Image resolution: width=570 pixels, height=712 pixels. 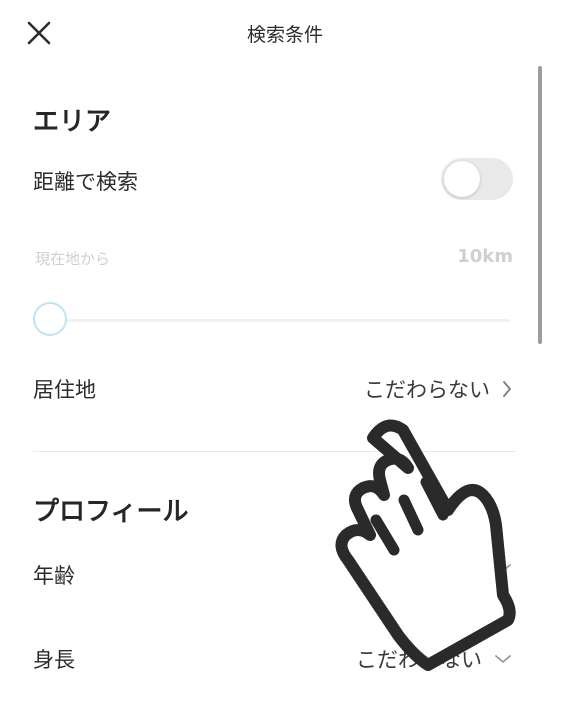 I want to click on distance-search-toggle, so click(x=477, y=179).